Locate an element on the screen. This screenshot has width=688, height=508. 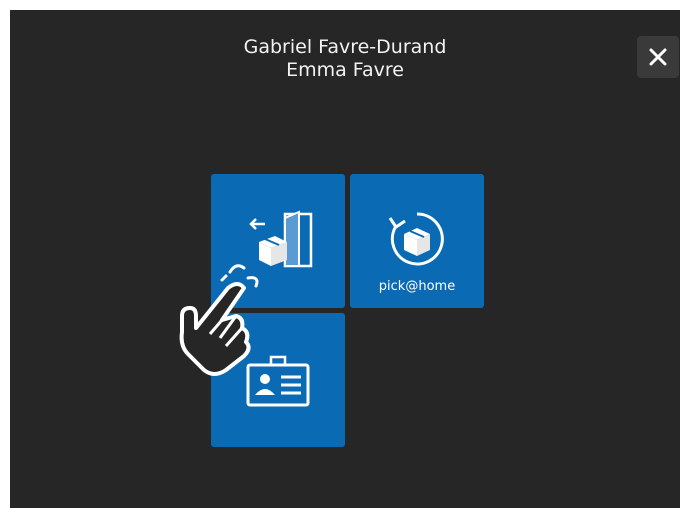
tile-id-card is located at coordinates (278, 380).